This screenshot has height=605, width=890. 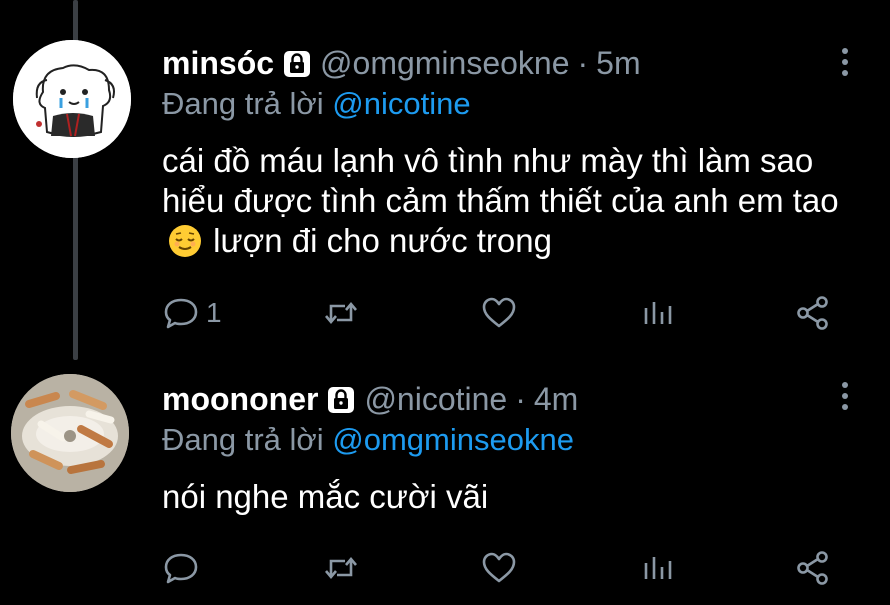 I want to click on mention-link: @omgminseokne, so click(x=453, y=439).